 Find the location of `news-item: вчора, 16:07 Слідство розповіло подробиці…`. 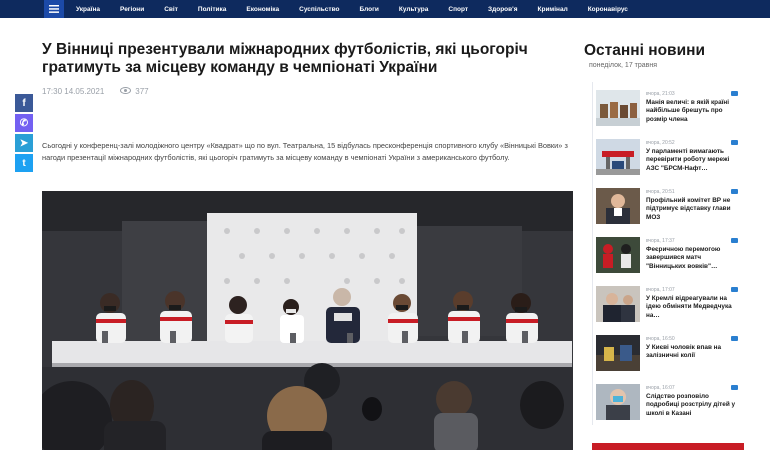

news-item: вчора, 16:07 Слідство розповіло подробиці… is located at coordinates (668, 400).